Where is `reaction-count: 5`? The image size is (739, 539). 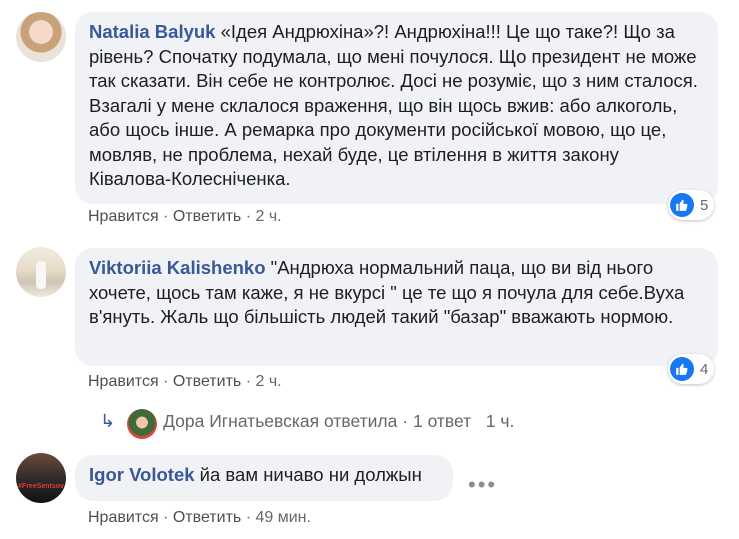
reaction-count: 5 is located at coordinates (691, 205).